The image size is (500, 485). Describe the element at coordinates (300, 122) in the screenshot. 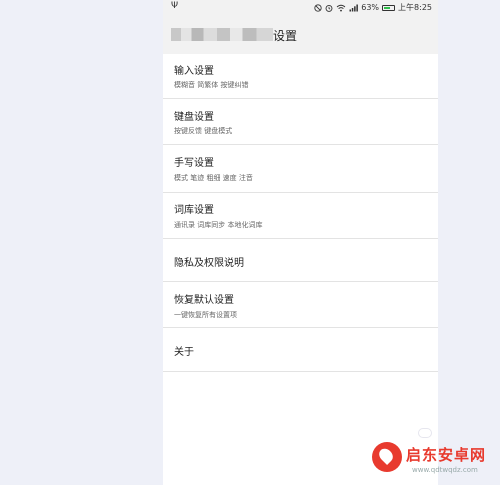

I see `settings-item-keyboard: 键盘设置 按键反馈 键盘模式` at that location.